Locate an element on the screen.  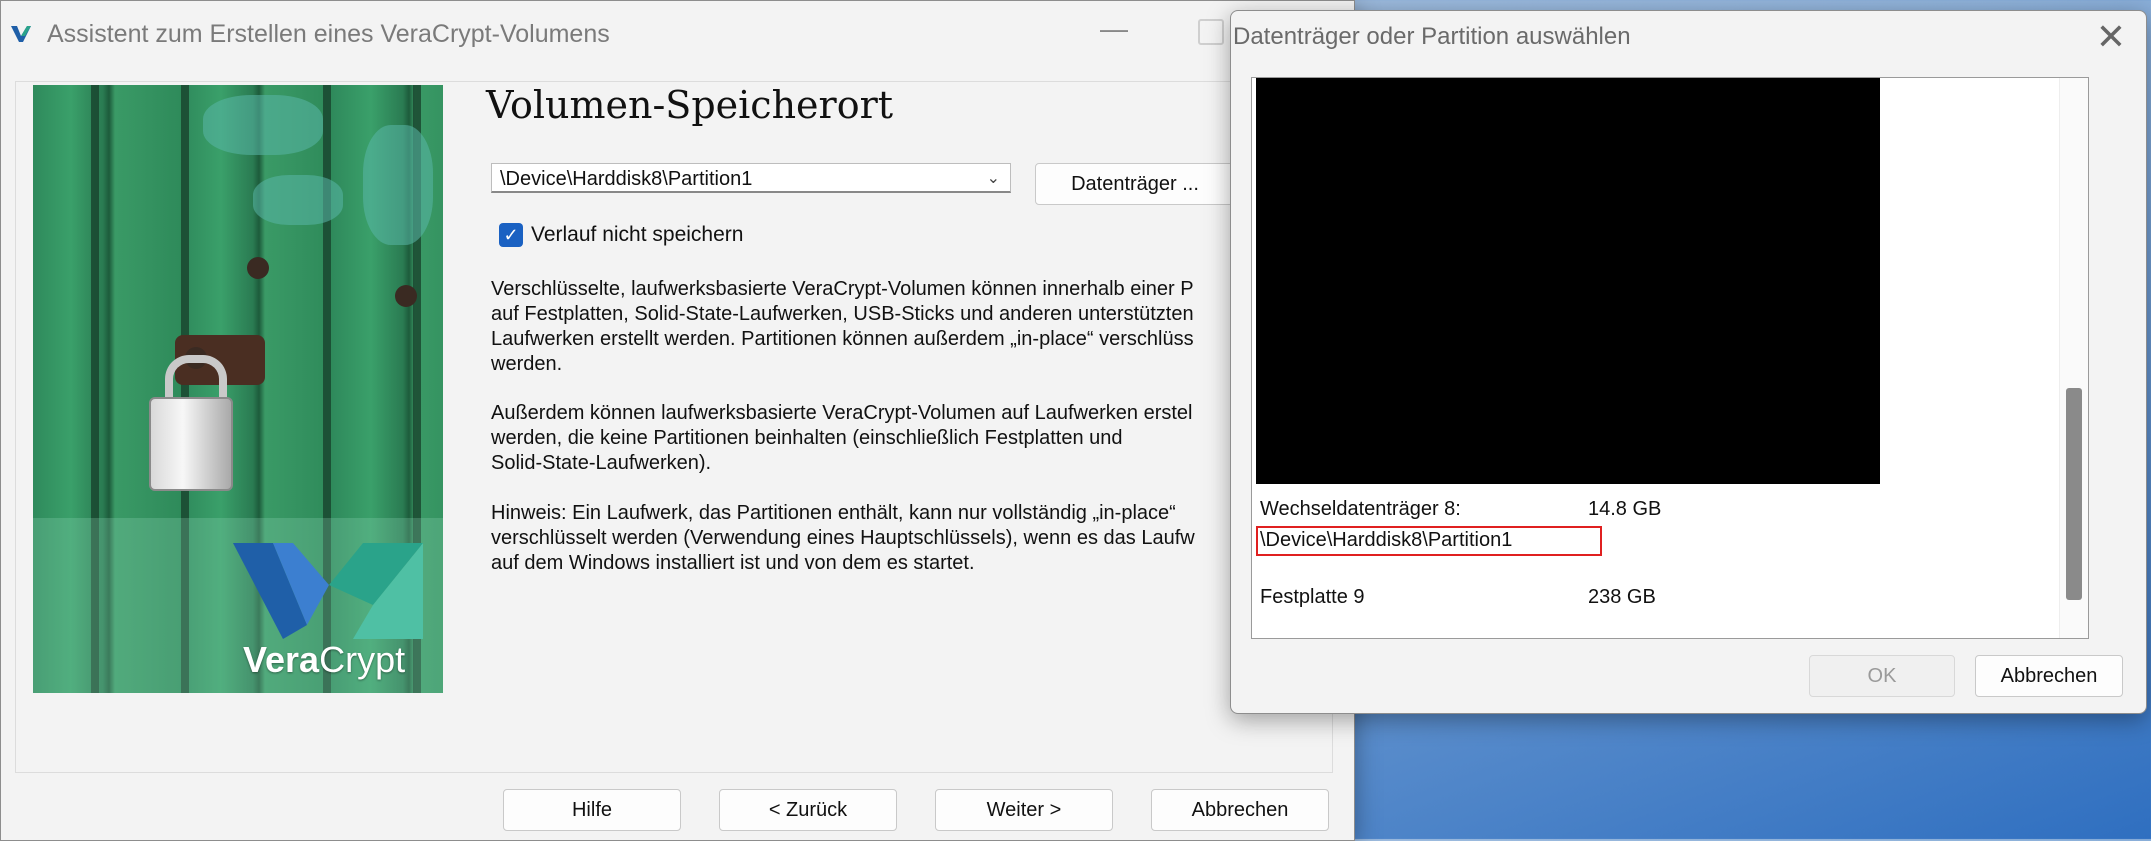
list-item: Festplatte 9 238 GB is located at coordinates (1458, 597).